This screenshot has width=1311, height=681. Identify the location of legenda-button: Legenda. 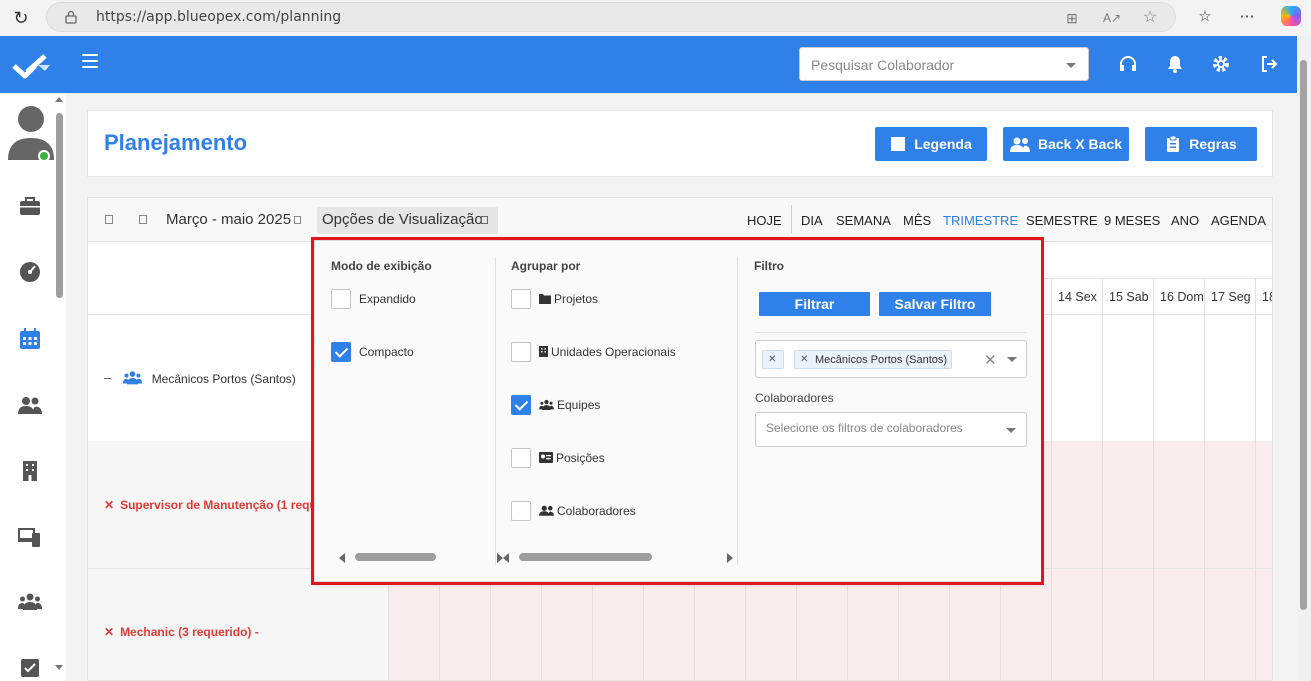
(931, 144).